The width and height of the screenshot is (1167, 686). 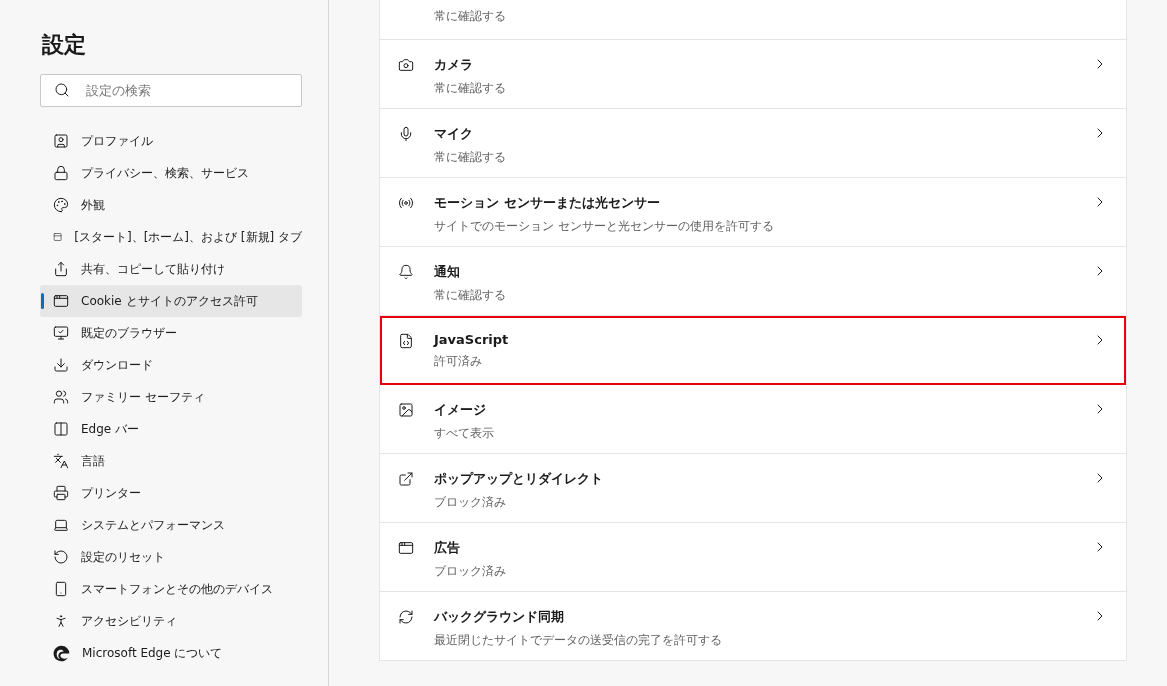 What do you see at coordinates (753, 74) in the screenshot?
I see `permission-row: カメラ 常に確認する` at bounding box center [753, 74].